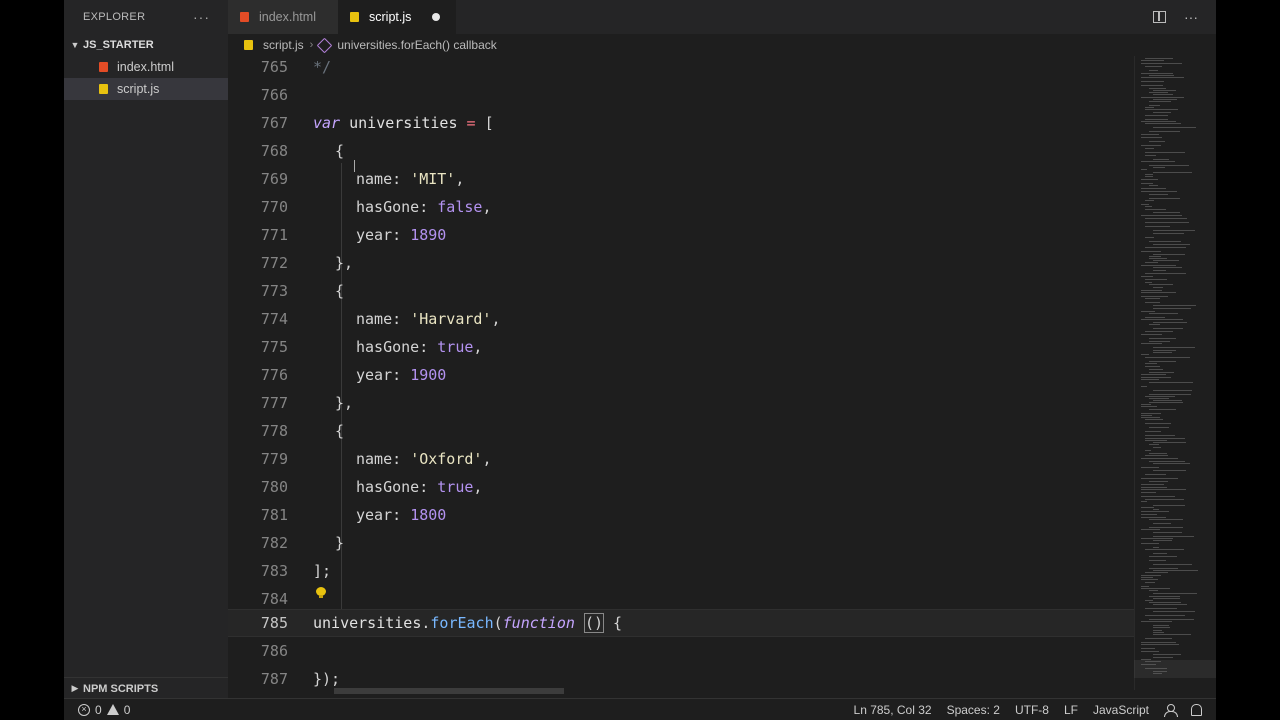  I want to click on breadcrumb-file: script.js, so click(283, 45).